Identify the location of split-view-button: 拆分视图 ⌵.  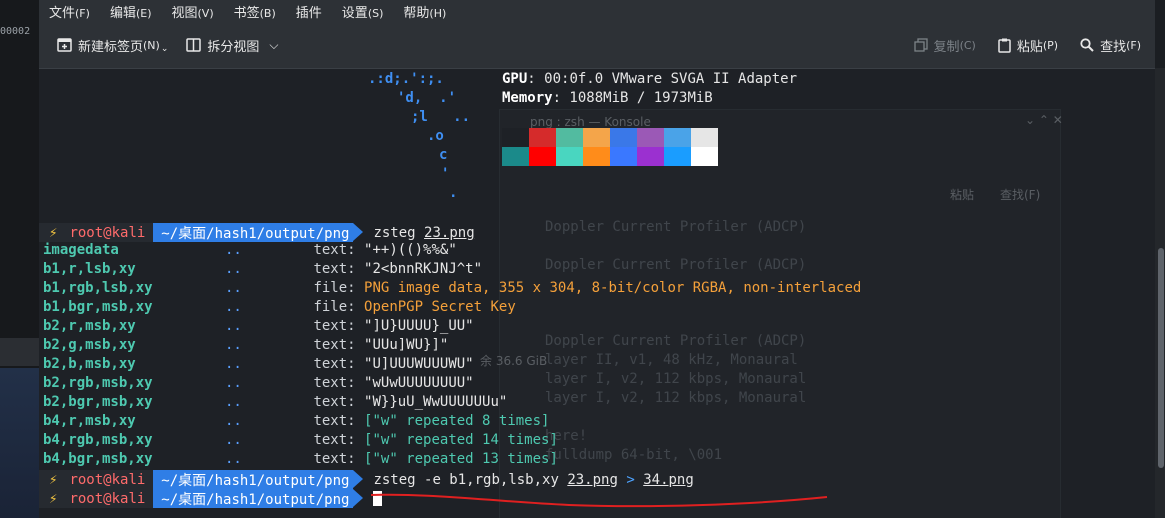
(232, 45).